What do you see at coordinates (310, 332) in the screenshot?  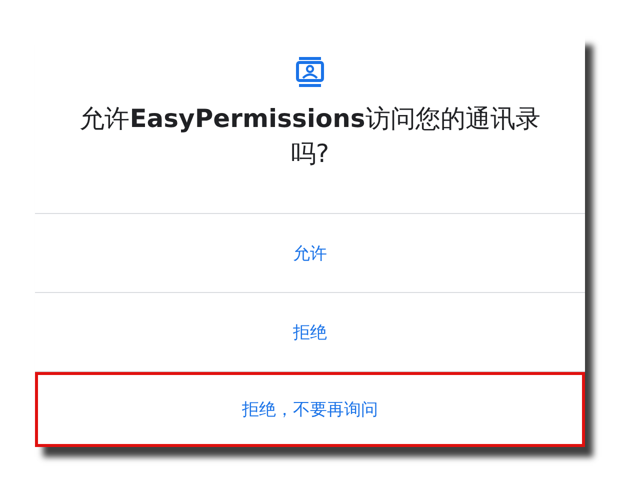 I see `dialog-button: 拒绝` at bounding box center [310, 332].